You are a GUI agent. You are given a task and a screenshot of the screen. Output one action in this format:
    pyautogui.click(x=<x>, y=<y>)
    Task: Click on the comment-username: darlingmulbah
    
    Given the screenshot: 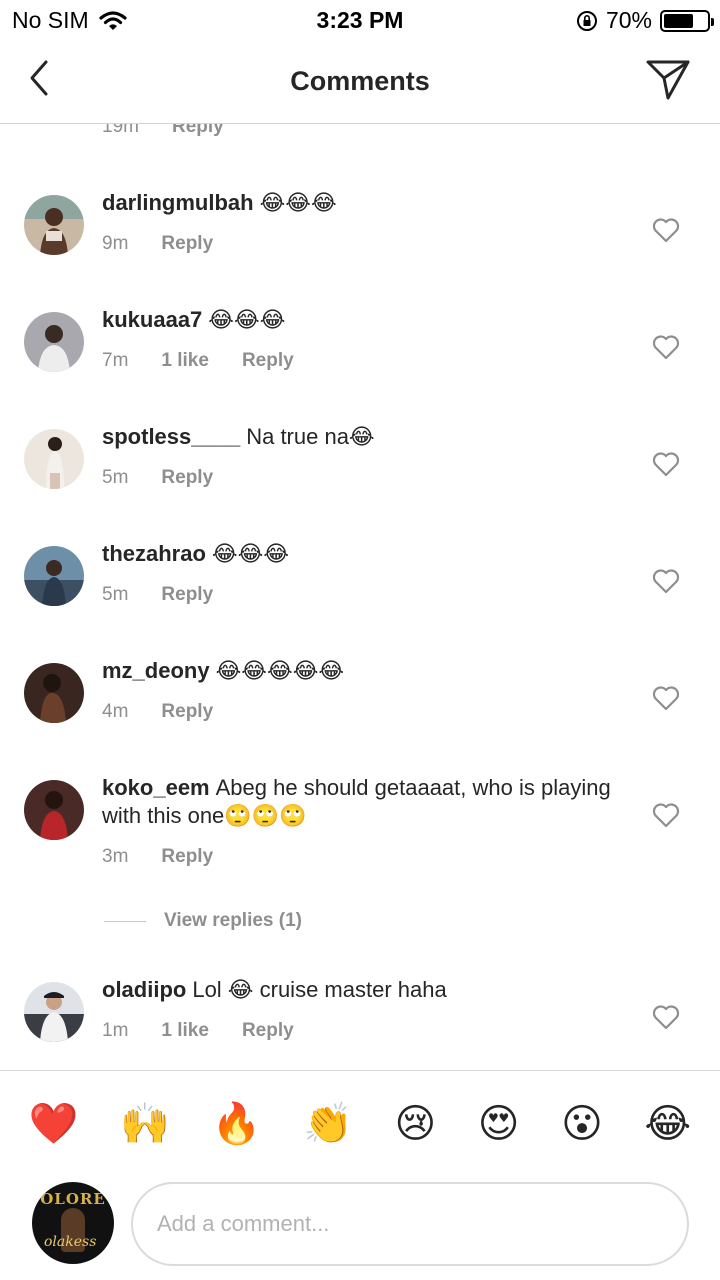 What is the action you would take?
    pyautogui.click(x=178, y=202)
    